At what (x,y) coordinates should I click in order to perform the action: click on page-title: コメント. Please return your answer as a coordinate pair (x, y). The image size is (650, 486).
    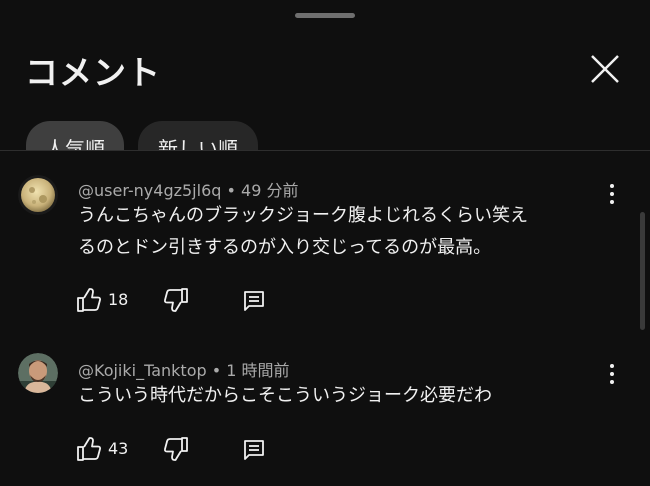
    Looking at the image, I should click on (93, 72).